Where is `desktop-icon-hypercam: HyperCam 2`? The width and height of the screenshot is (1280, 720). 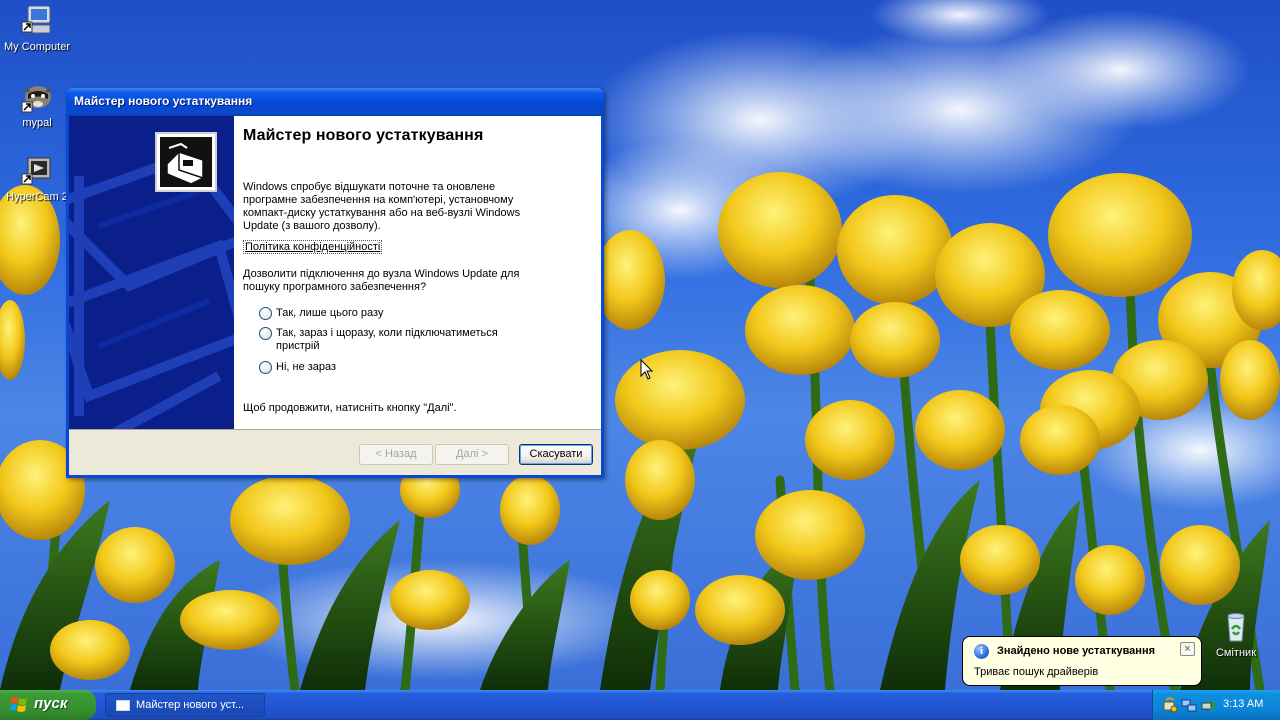
desktop-icon-hypercam: HyperCam 2 is located at coordinates (37, 178).